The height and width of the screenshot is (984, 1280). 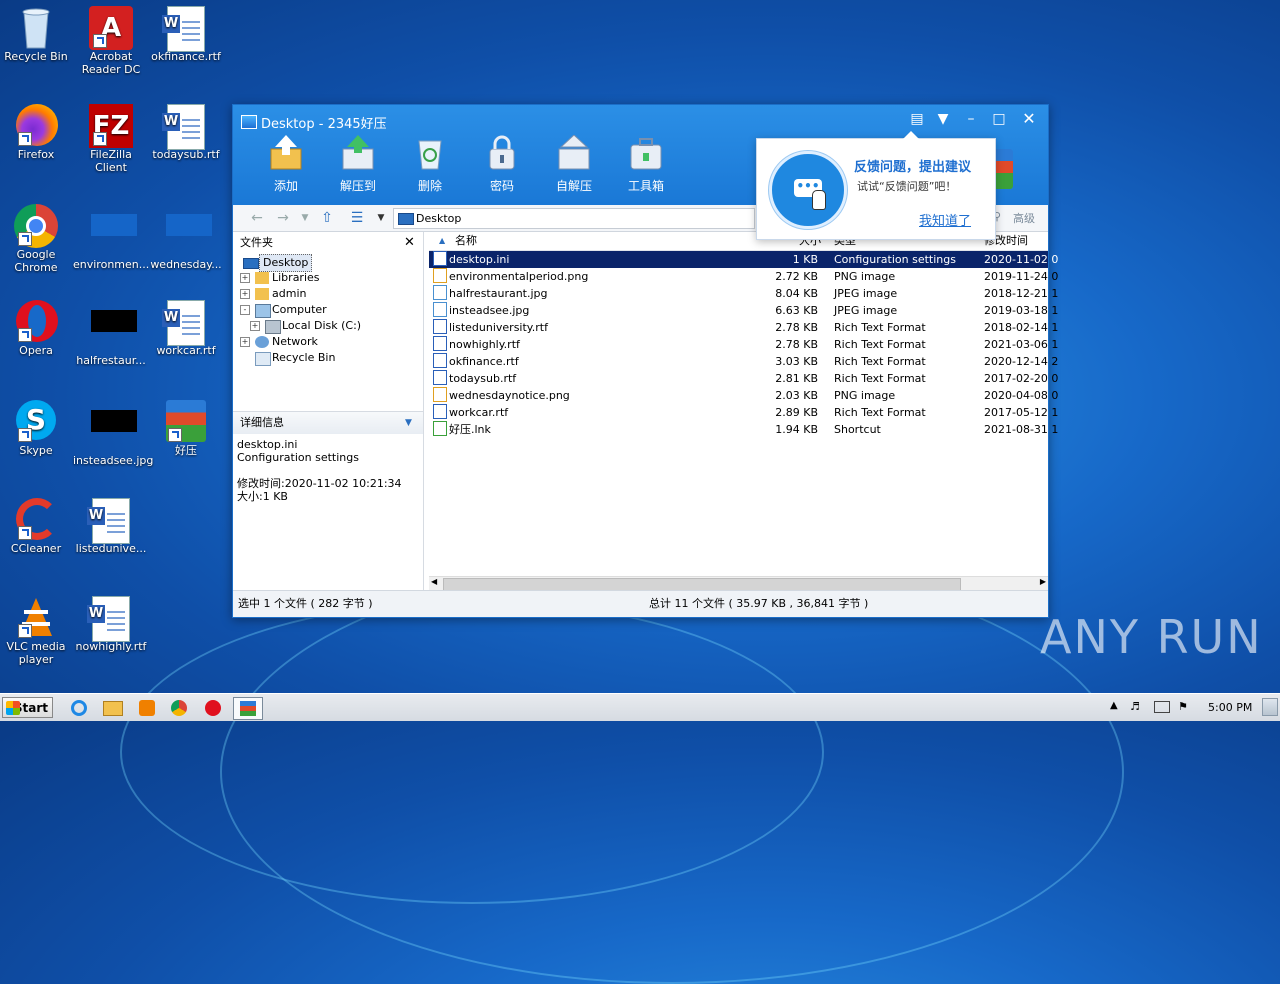 I want to click on tree-item-local-disk: + Local Disk (C:), so click(x=328, y=326).